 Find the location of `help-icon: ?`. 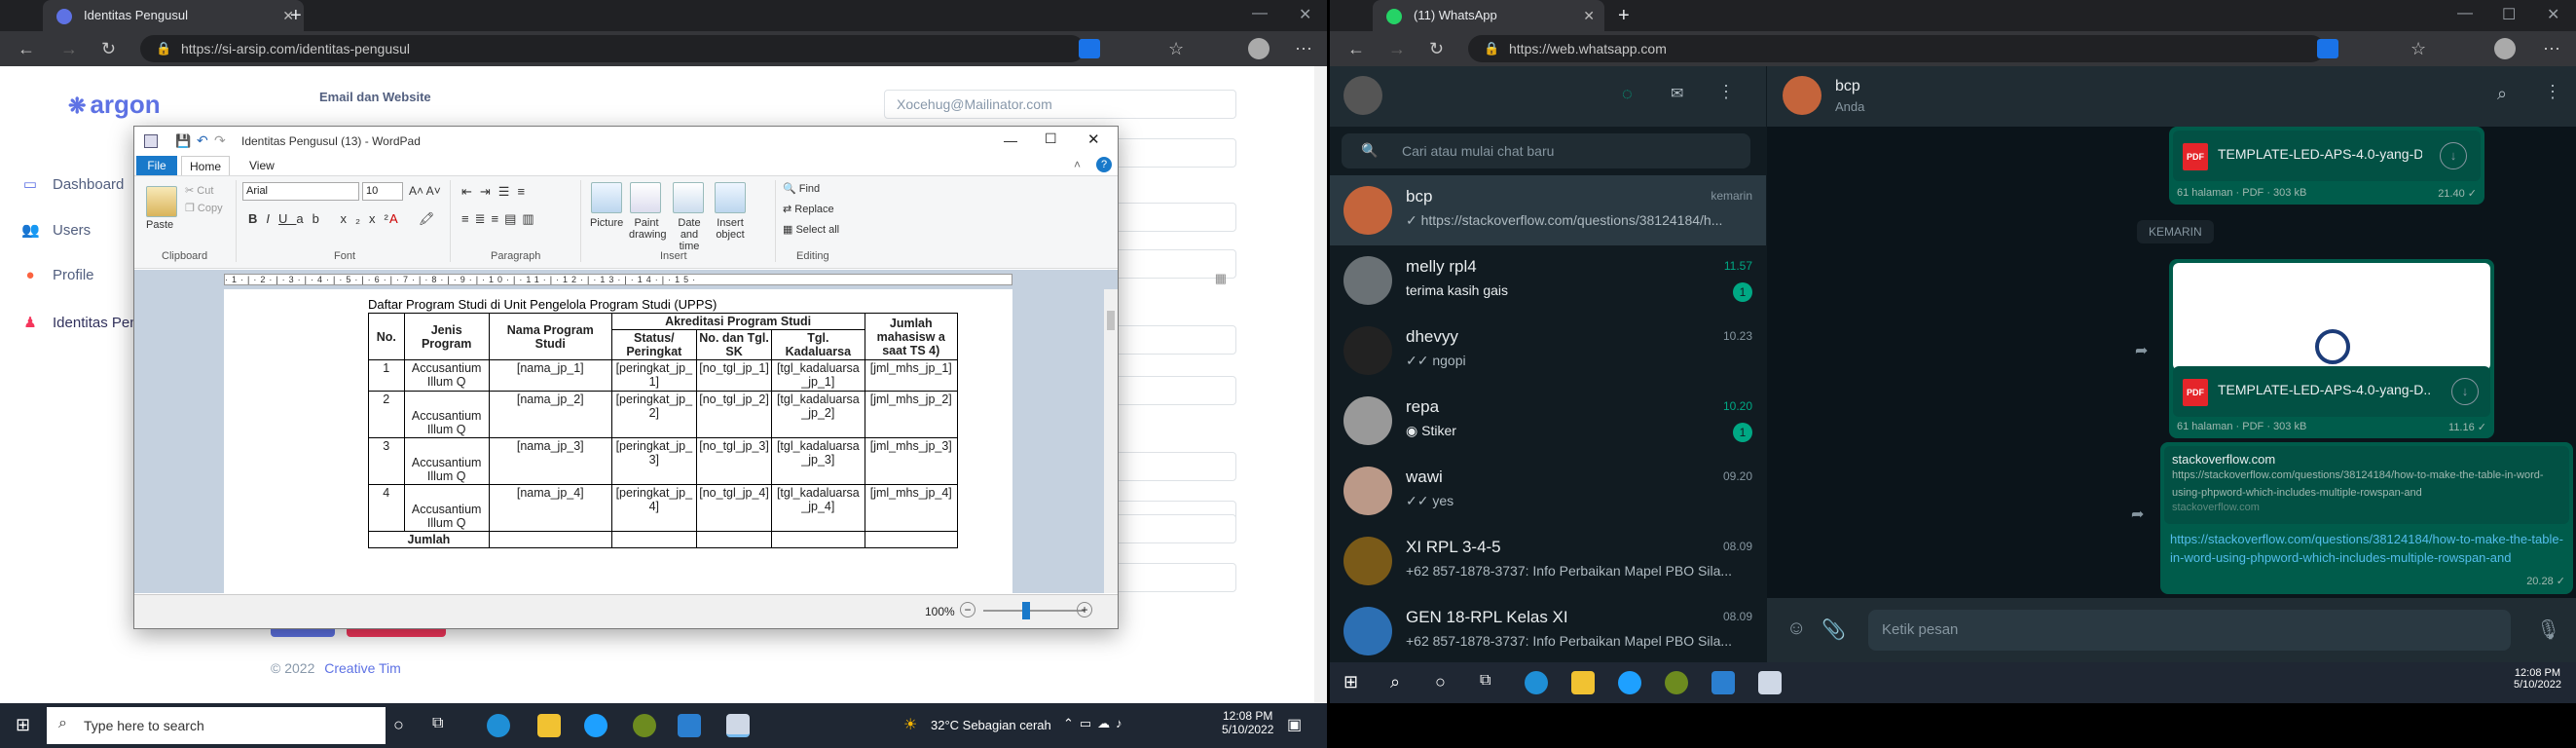

help-icon: ? is located at coordinates (1104, 164).